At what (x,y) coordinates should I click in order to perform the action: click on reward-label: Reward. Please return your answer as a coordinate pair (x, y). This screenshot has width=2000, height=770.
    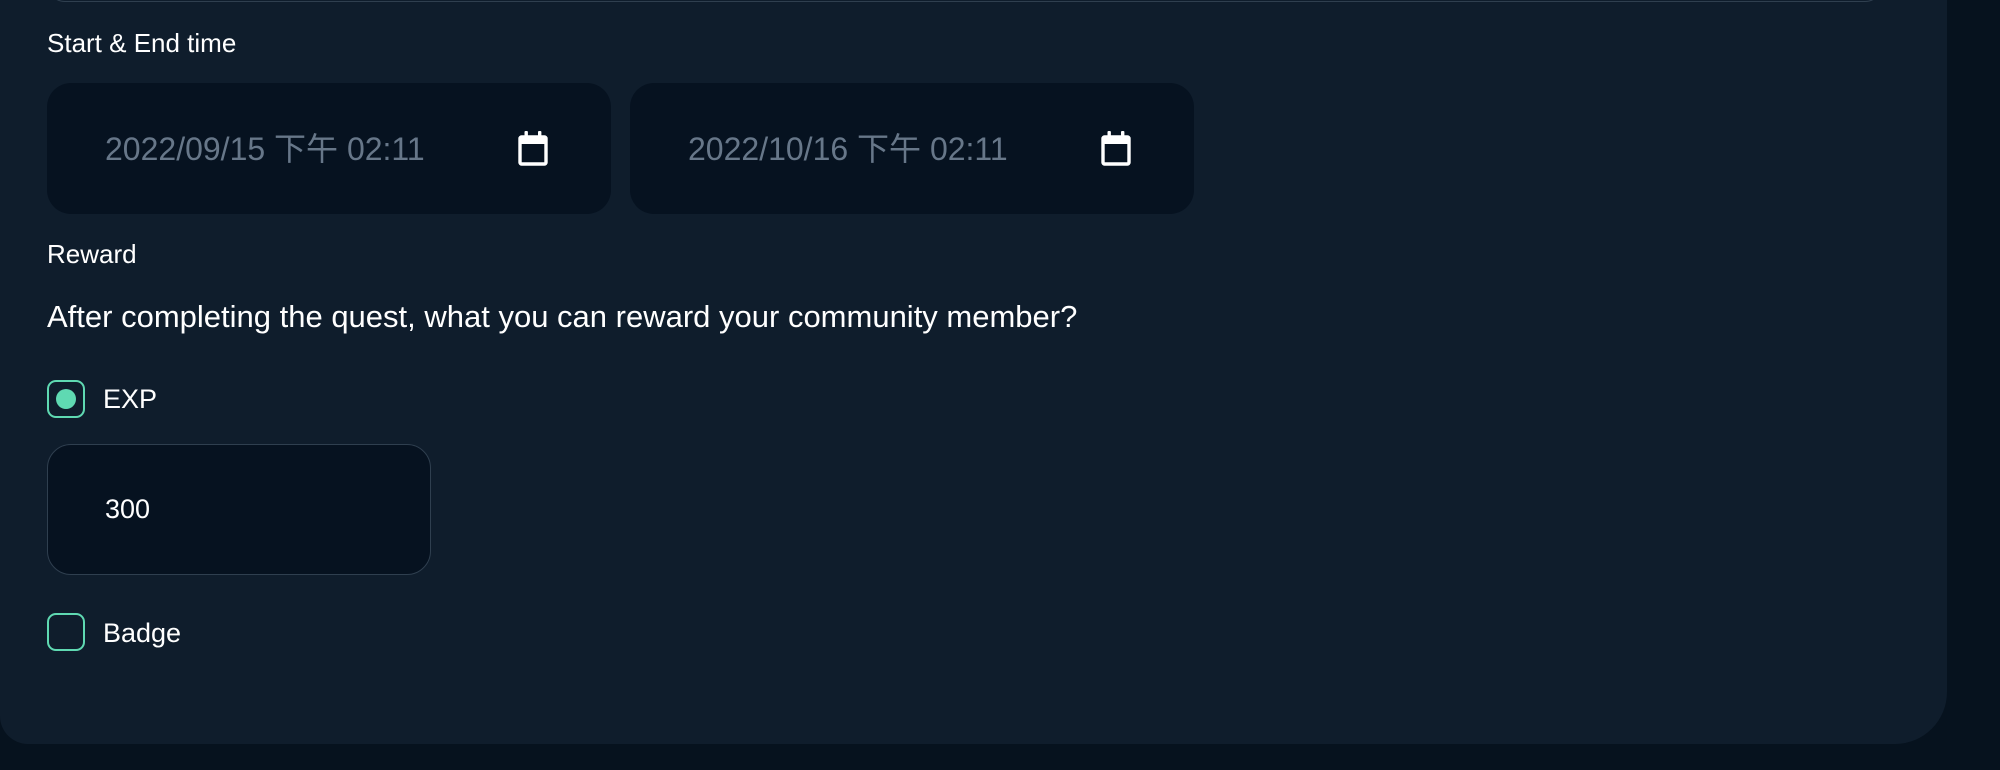
    Looking at the image, I should click on (92, 254).